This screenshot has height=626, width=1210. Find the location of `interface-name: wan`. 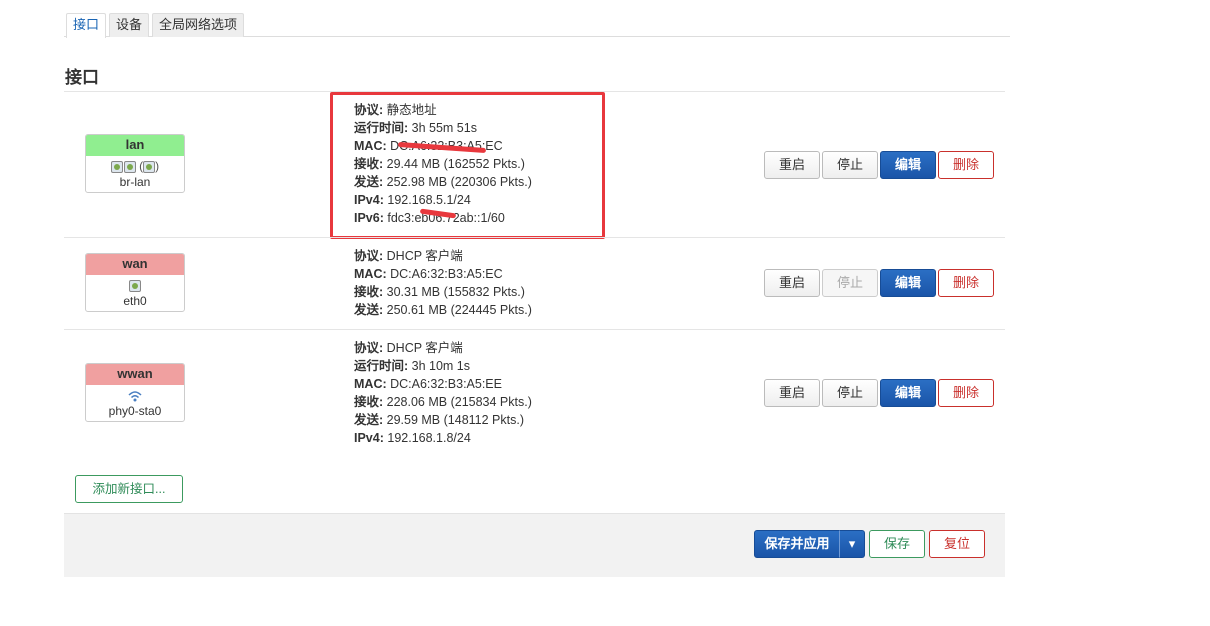

interface-name: wan is located at coordinates (135, 264).